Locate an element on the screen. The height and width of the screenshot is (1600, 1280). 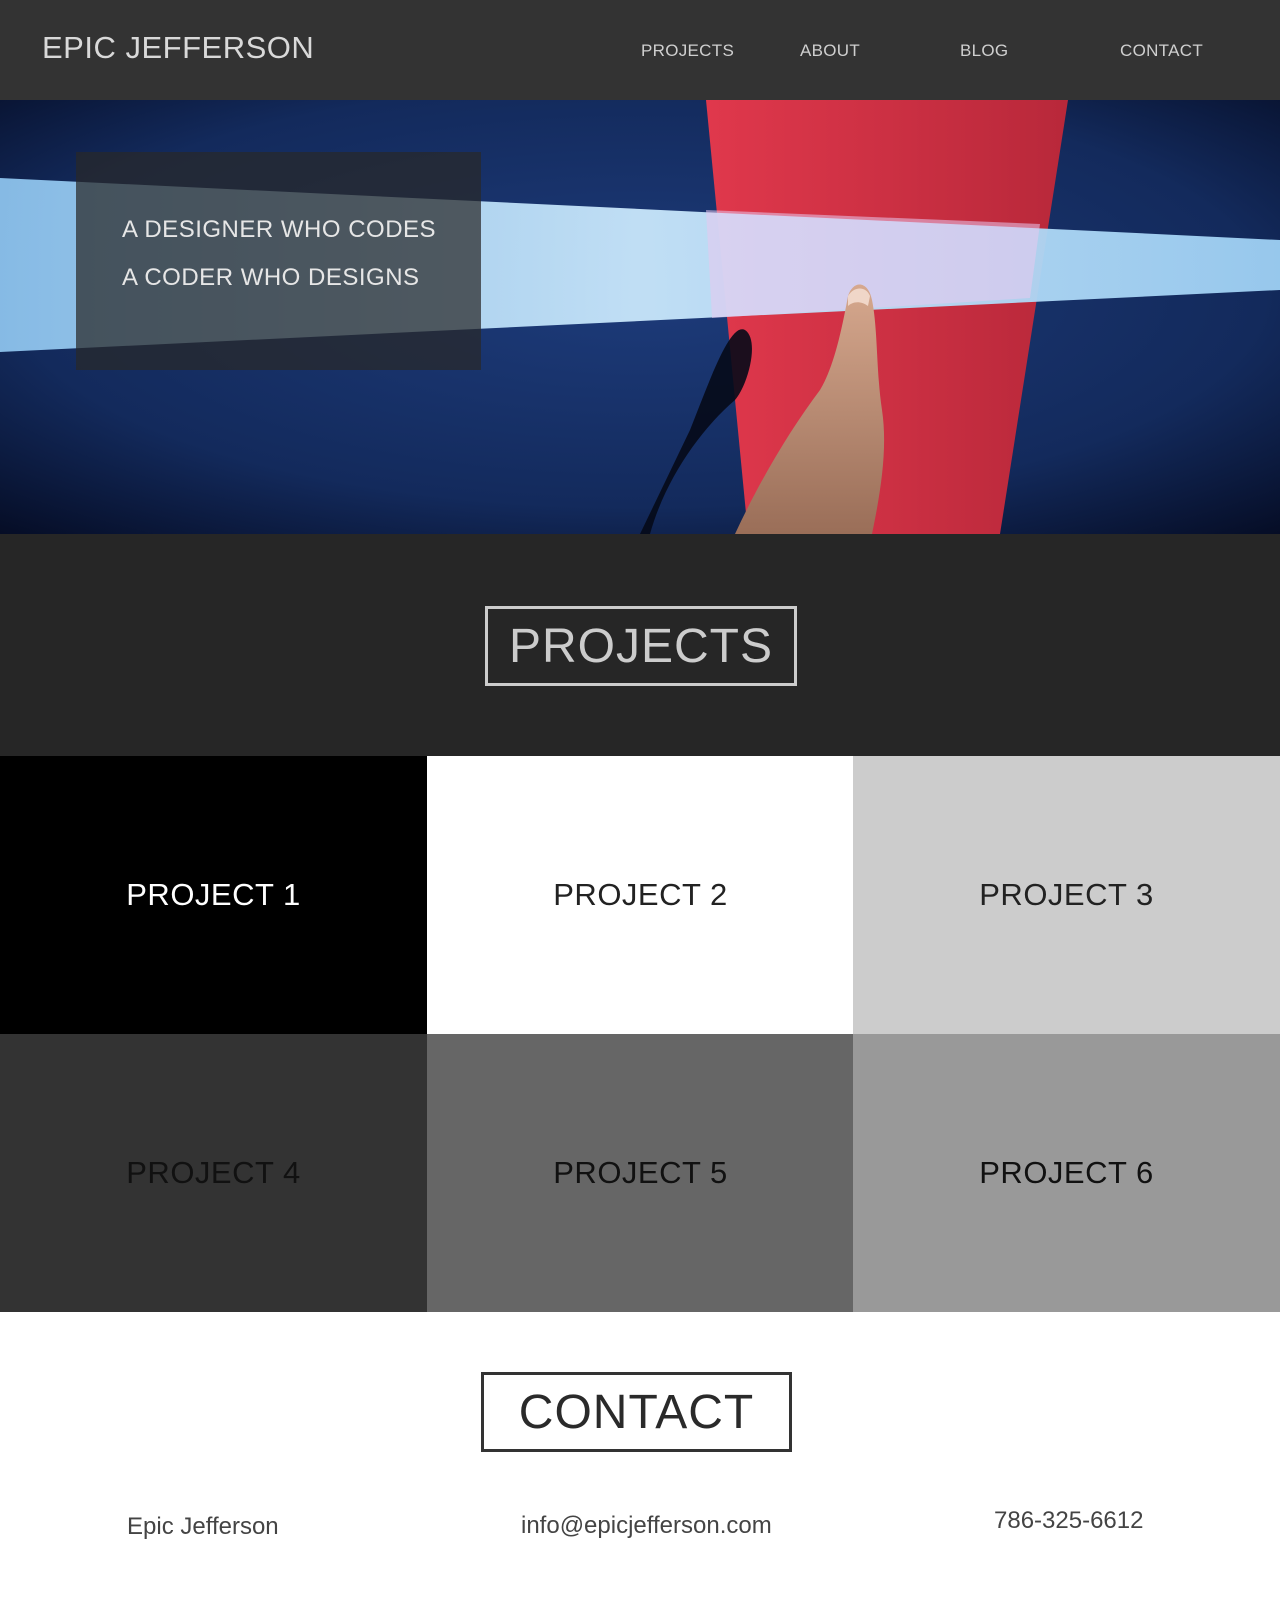
contact-name: Epic Jefferson is located at coordinates (203, 1526).